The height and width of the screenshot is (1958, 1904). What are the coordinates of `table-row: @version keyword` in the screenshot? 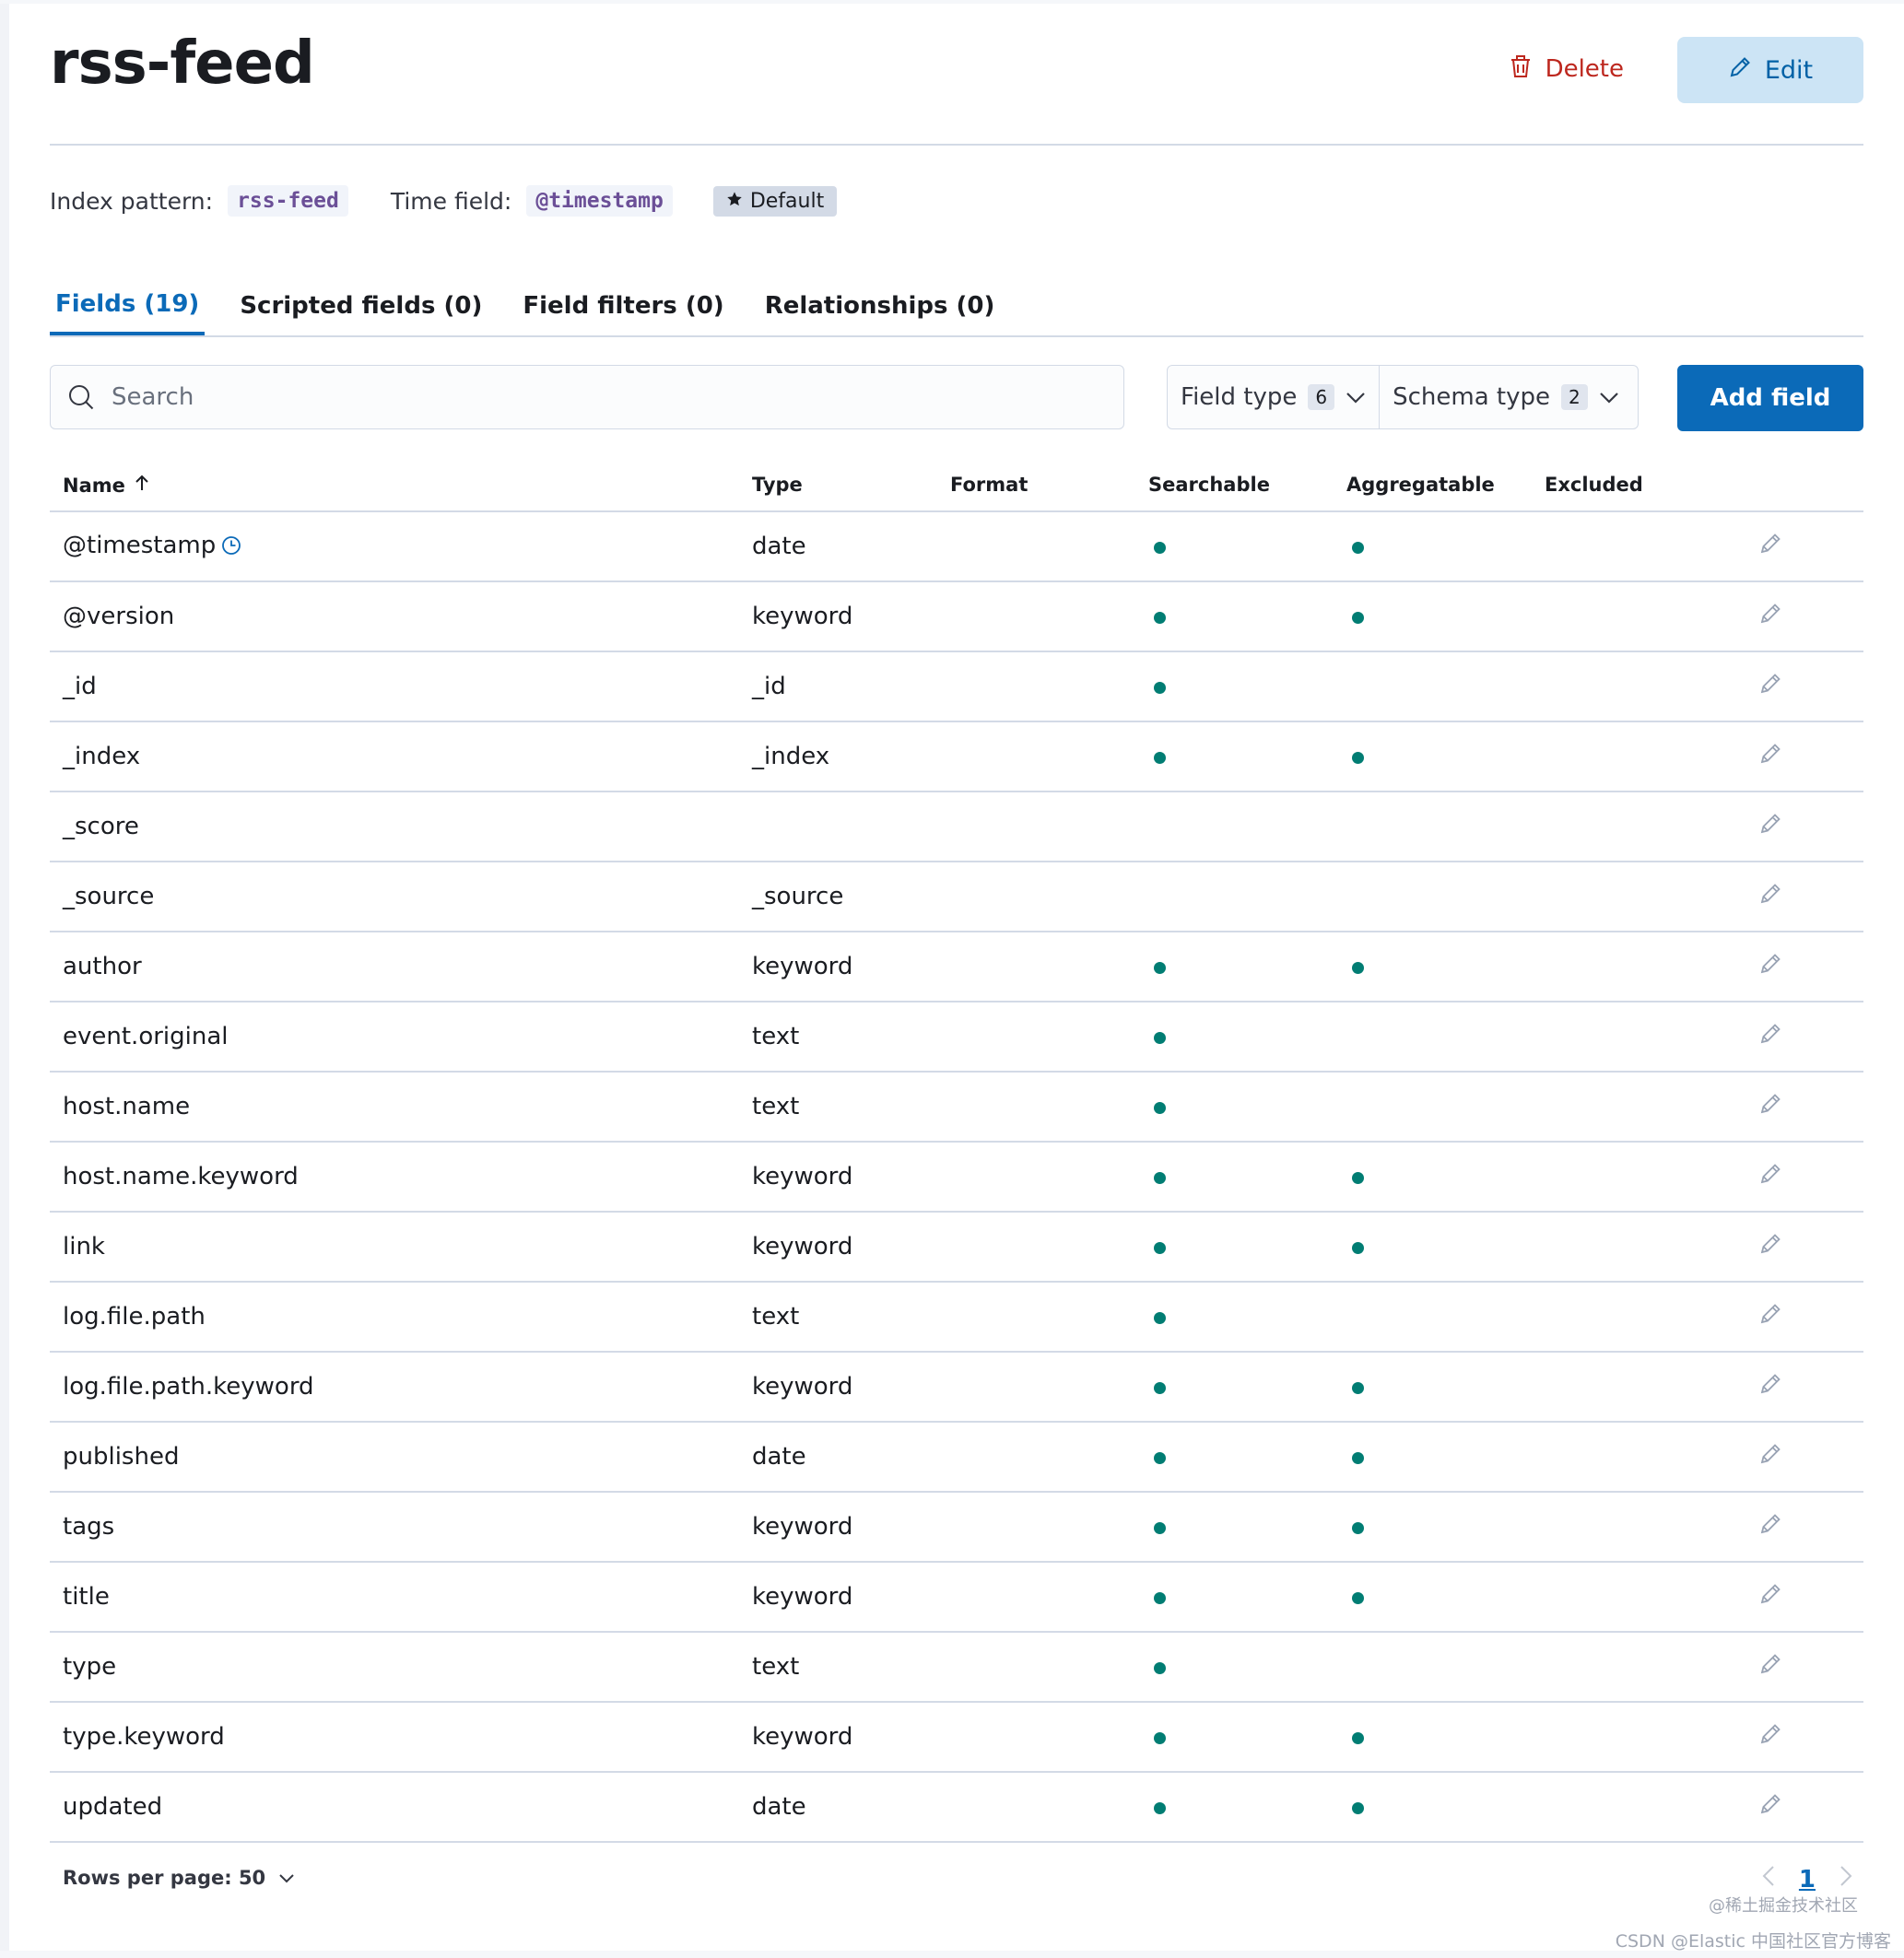 It's located at (956, 616).